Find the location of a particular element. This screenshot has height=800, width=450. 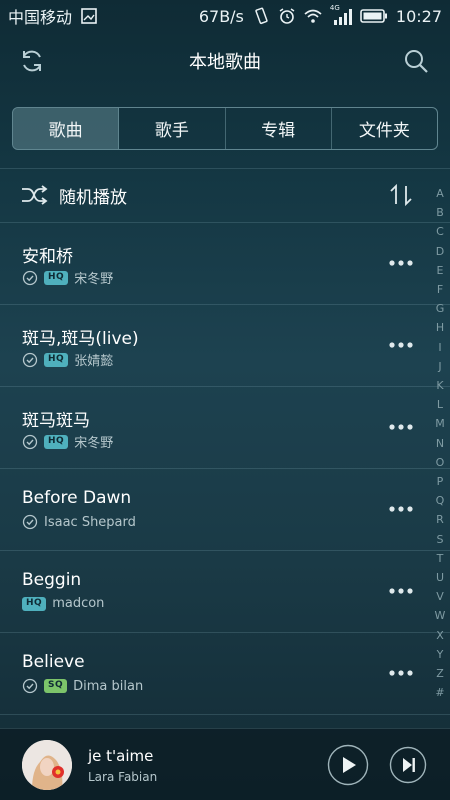

song-row: Believe SQ Dima bilan is located at coordinates (215, 673).